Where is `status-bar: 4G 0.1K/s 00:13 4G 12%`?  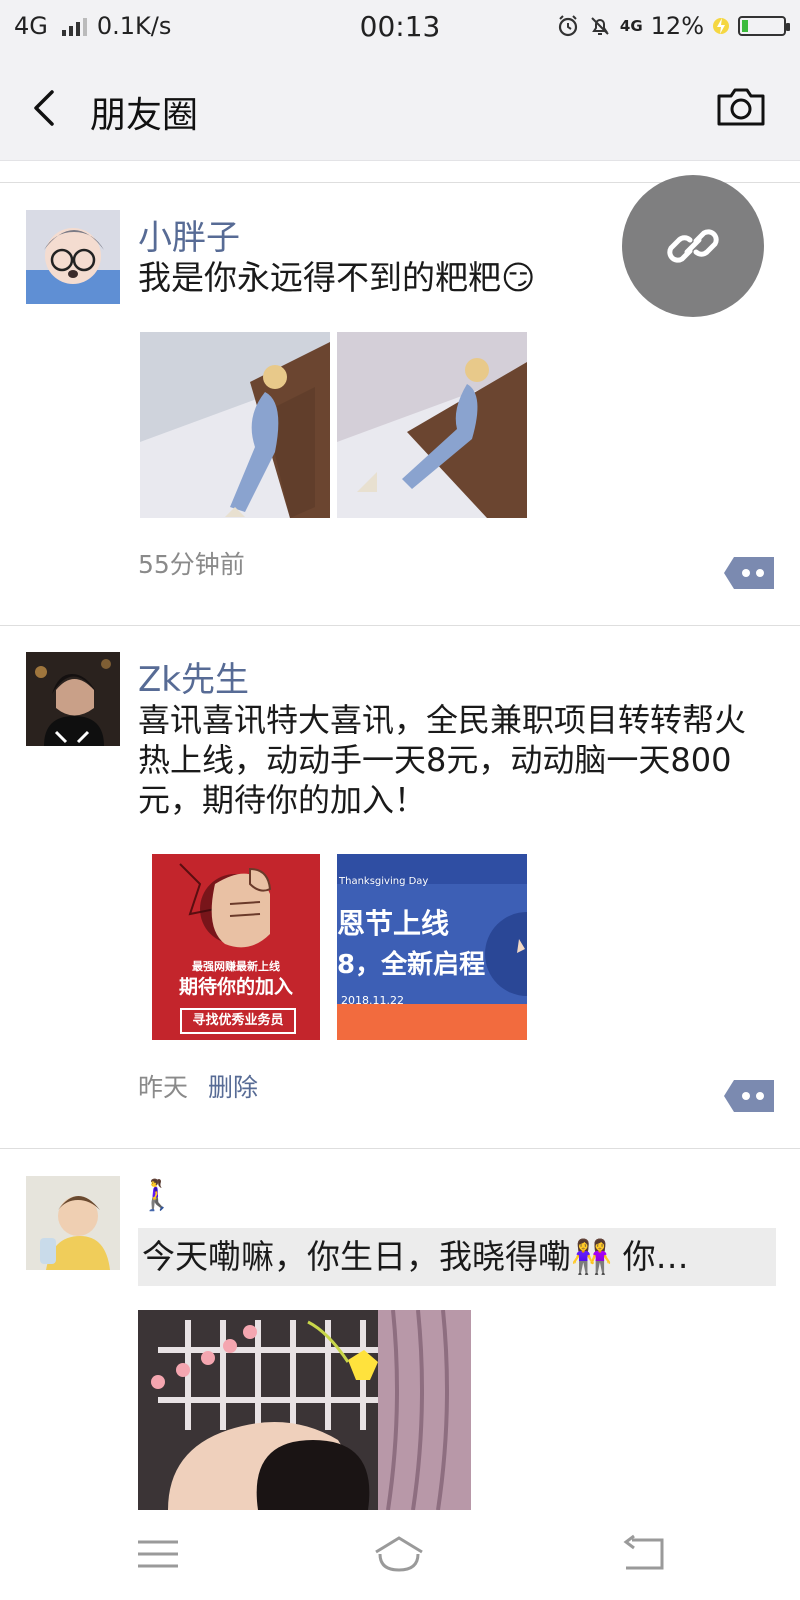
status-bar: 4G 0.1K/s 00:13 4G 12% is located at coordinates (400, 28).